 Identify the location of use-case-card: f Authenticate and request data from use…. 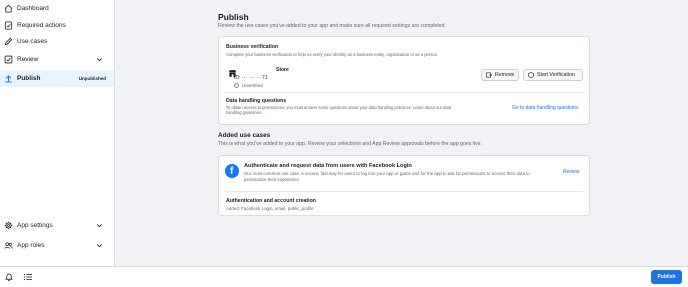
(404, 185).